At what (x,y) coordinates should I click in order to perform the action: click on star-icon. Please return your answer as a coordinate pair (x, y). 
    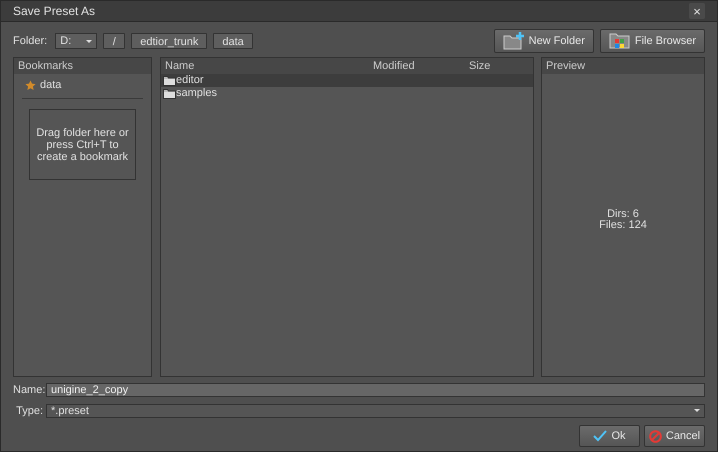
    Looking at the image, I should click on (30, 85).